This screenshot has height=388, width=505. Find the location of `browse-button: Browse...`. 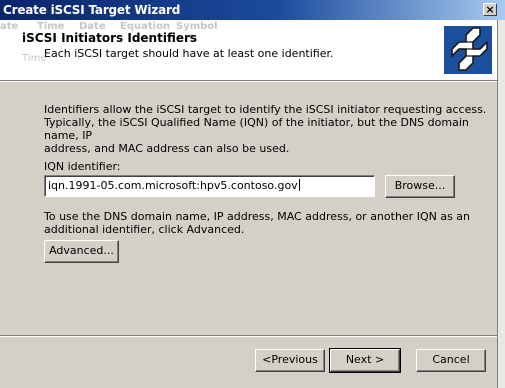

browse-button: Browse... is located at coordinates (420, 186).